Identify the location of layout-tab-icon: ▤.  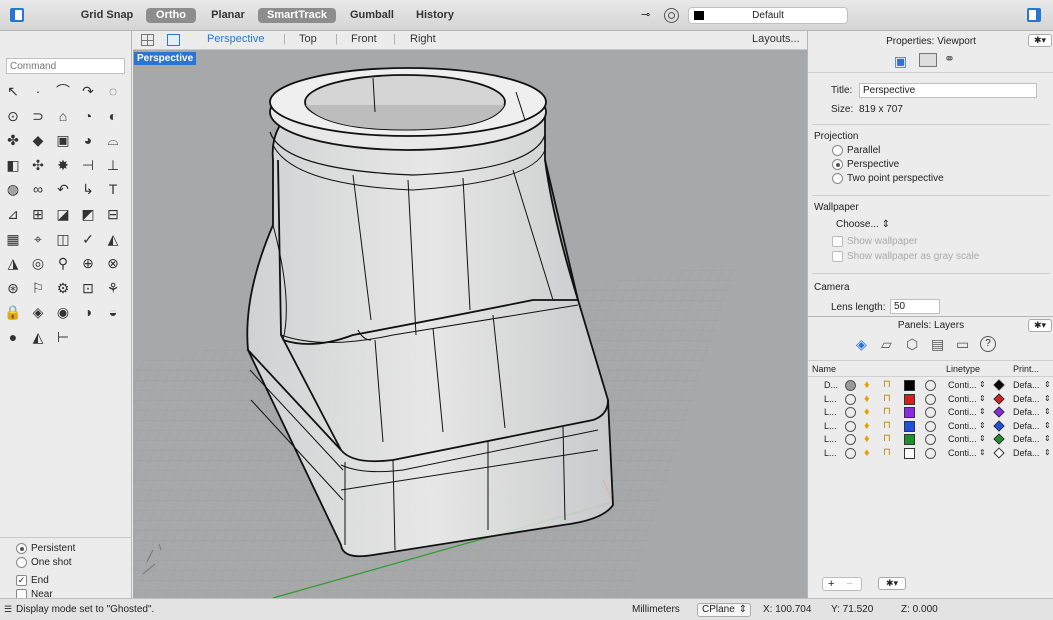
(940, 344).